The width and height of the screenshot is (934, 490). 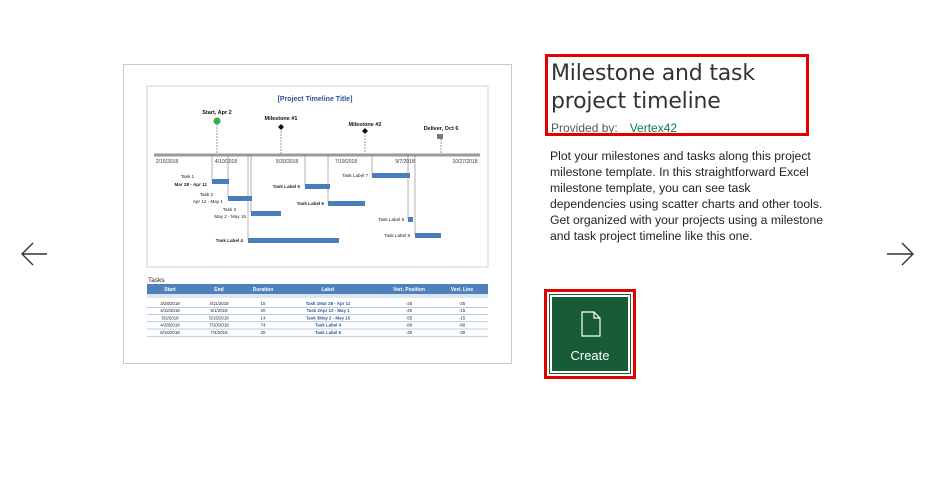 What do you see at coordinates (156, 280) in the screenshot?
I see `tasks-heading: Tasks` at bounding box center [156, 280].